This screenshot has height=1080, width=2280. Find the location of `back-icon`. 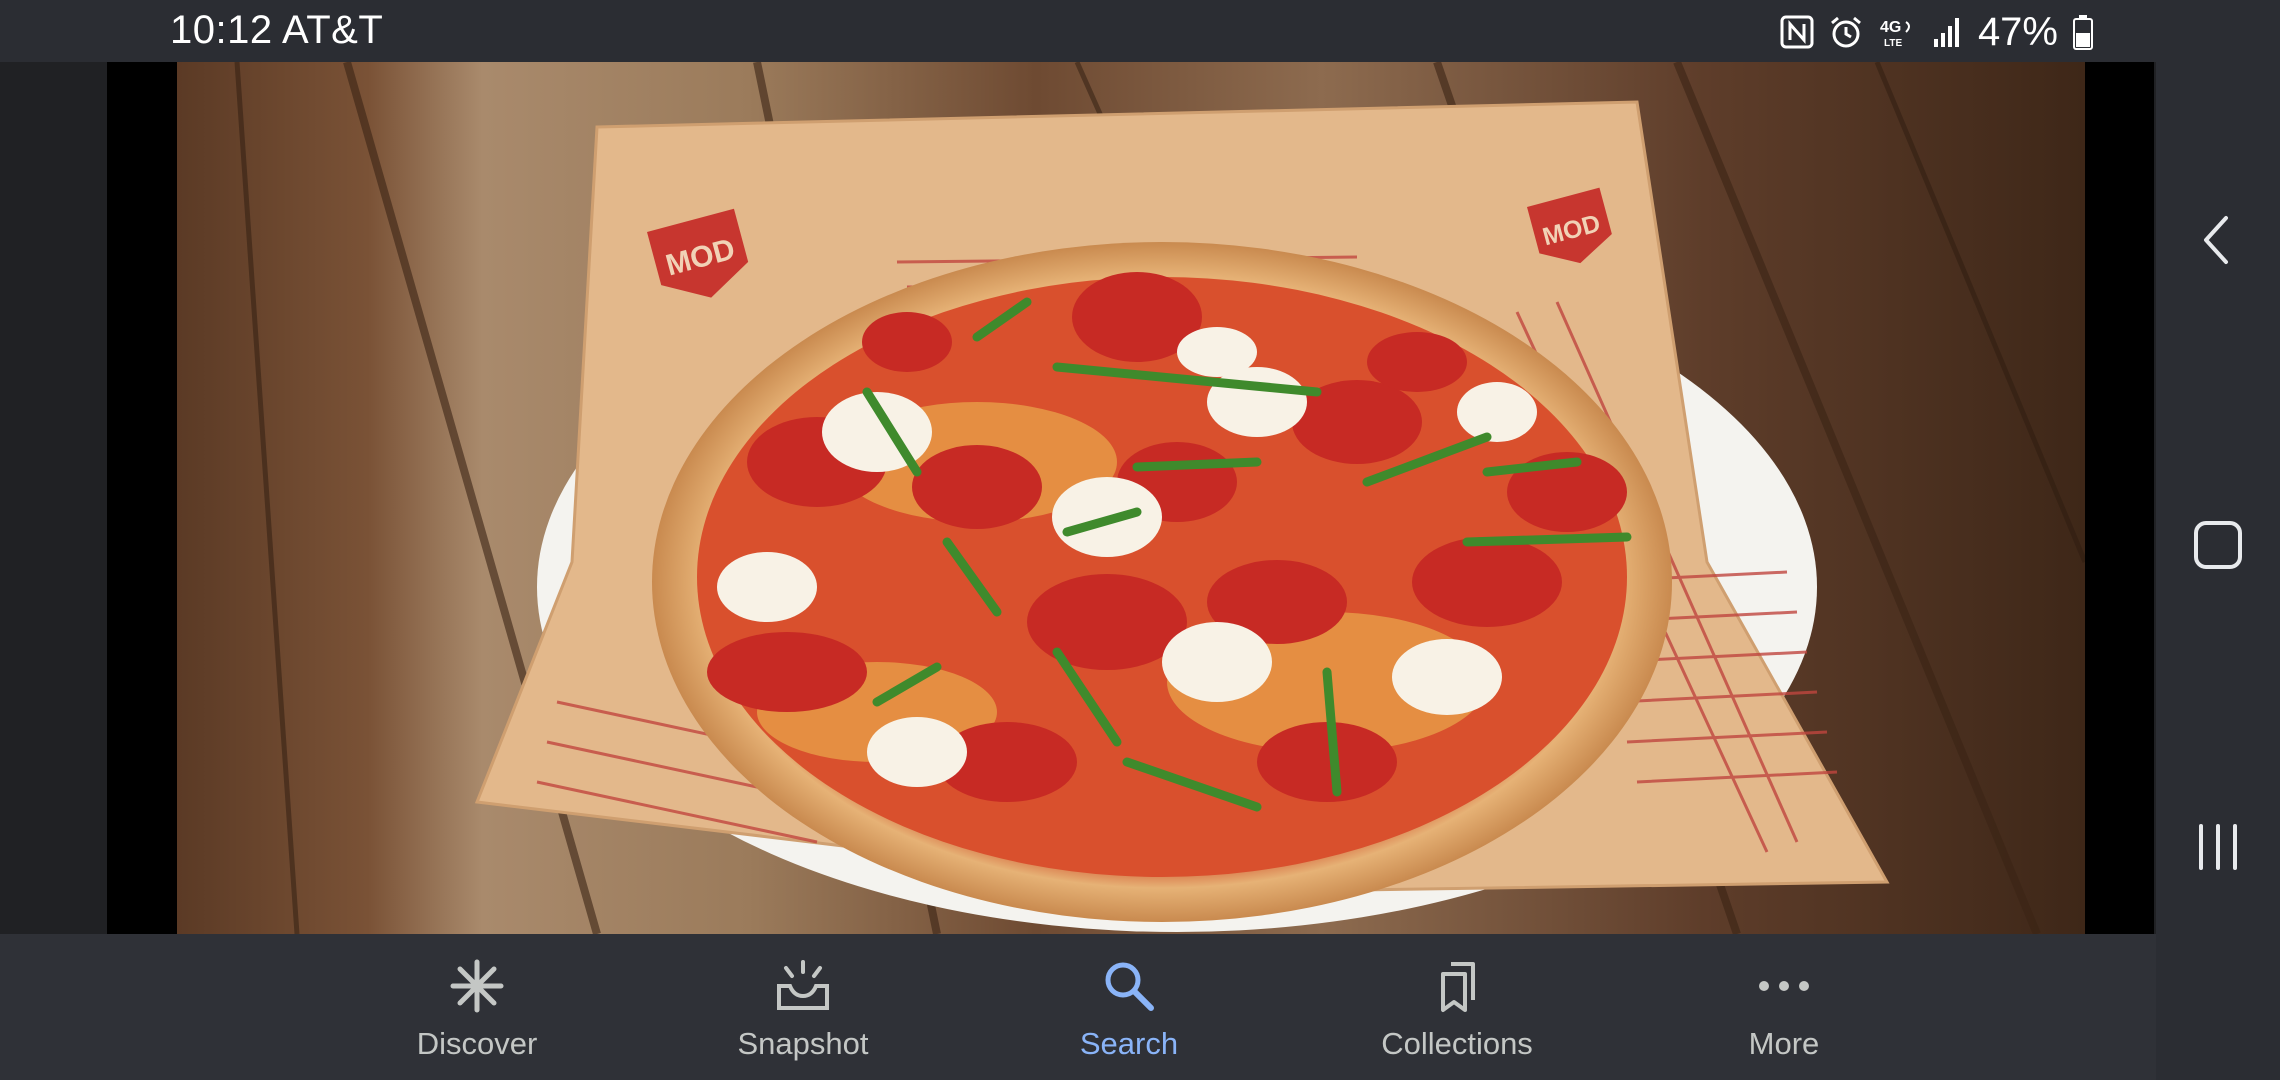

back-icon is located at coordinates (2216, 240).